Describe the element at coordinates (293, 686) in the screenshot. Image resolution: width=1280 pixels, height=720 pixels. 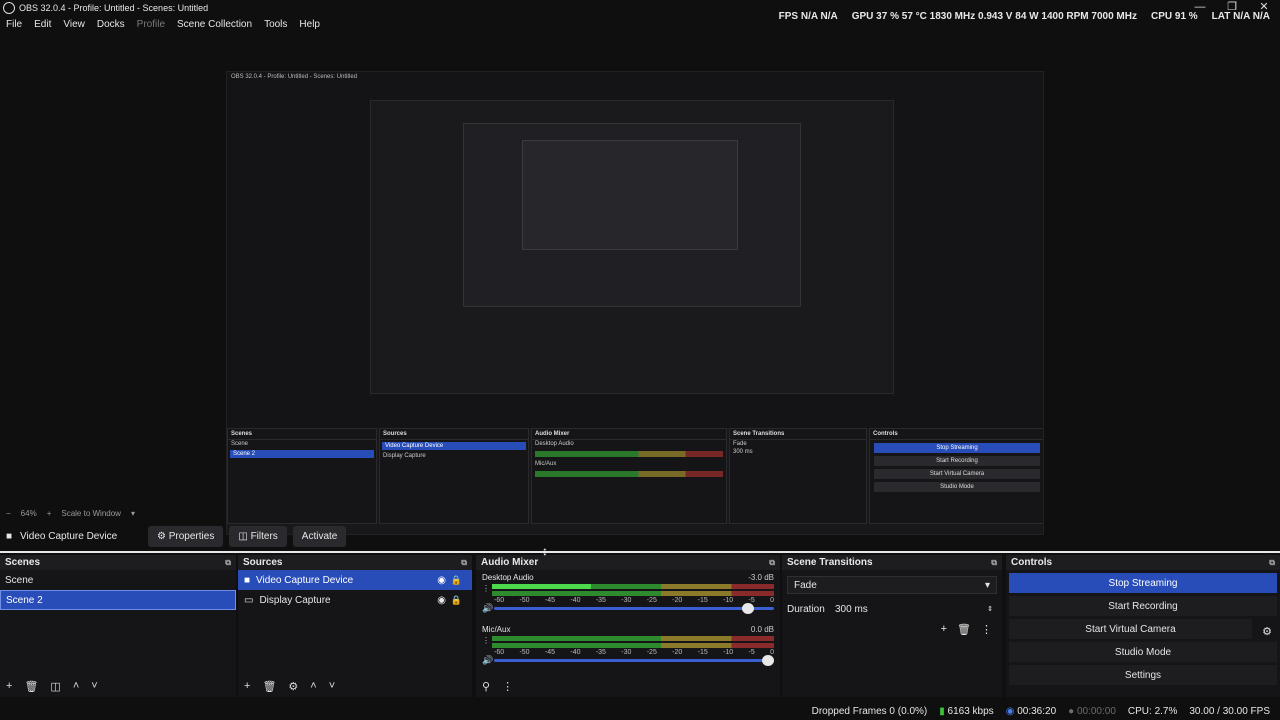
I see `gear-icon: ⚙` at that location.